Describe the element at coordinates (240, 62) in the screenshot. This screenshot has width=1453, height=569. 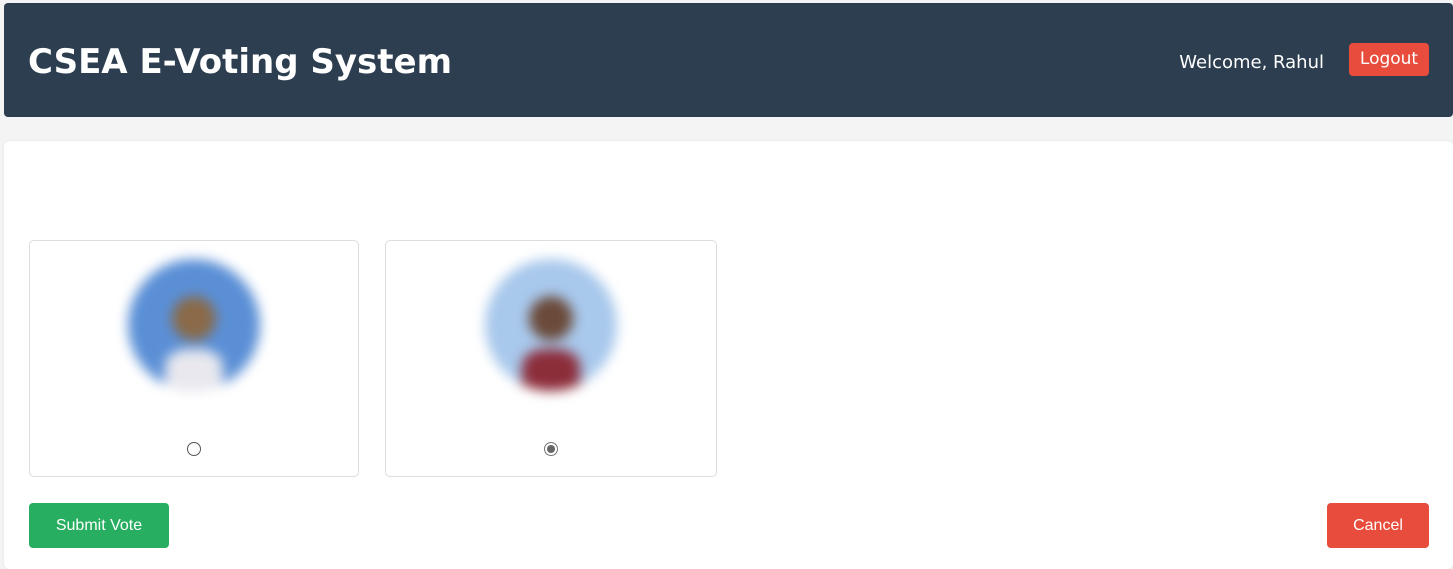
I see `app-title: CSEA E-Voting System` at that location.